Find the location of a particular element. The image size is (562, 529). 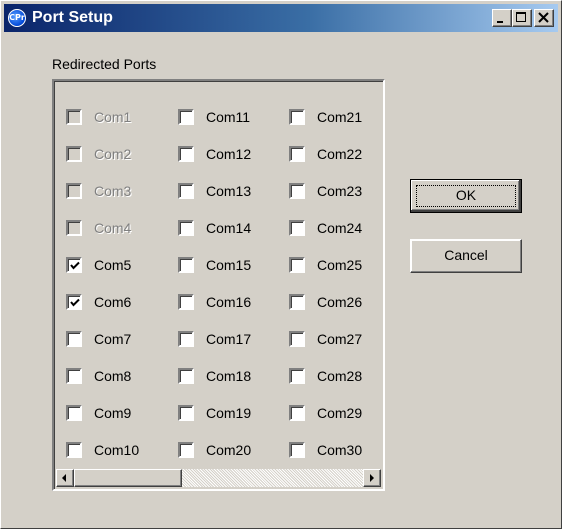

checkbox-label: Com26 is located at coordinates (340, 302).